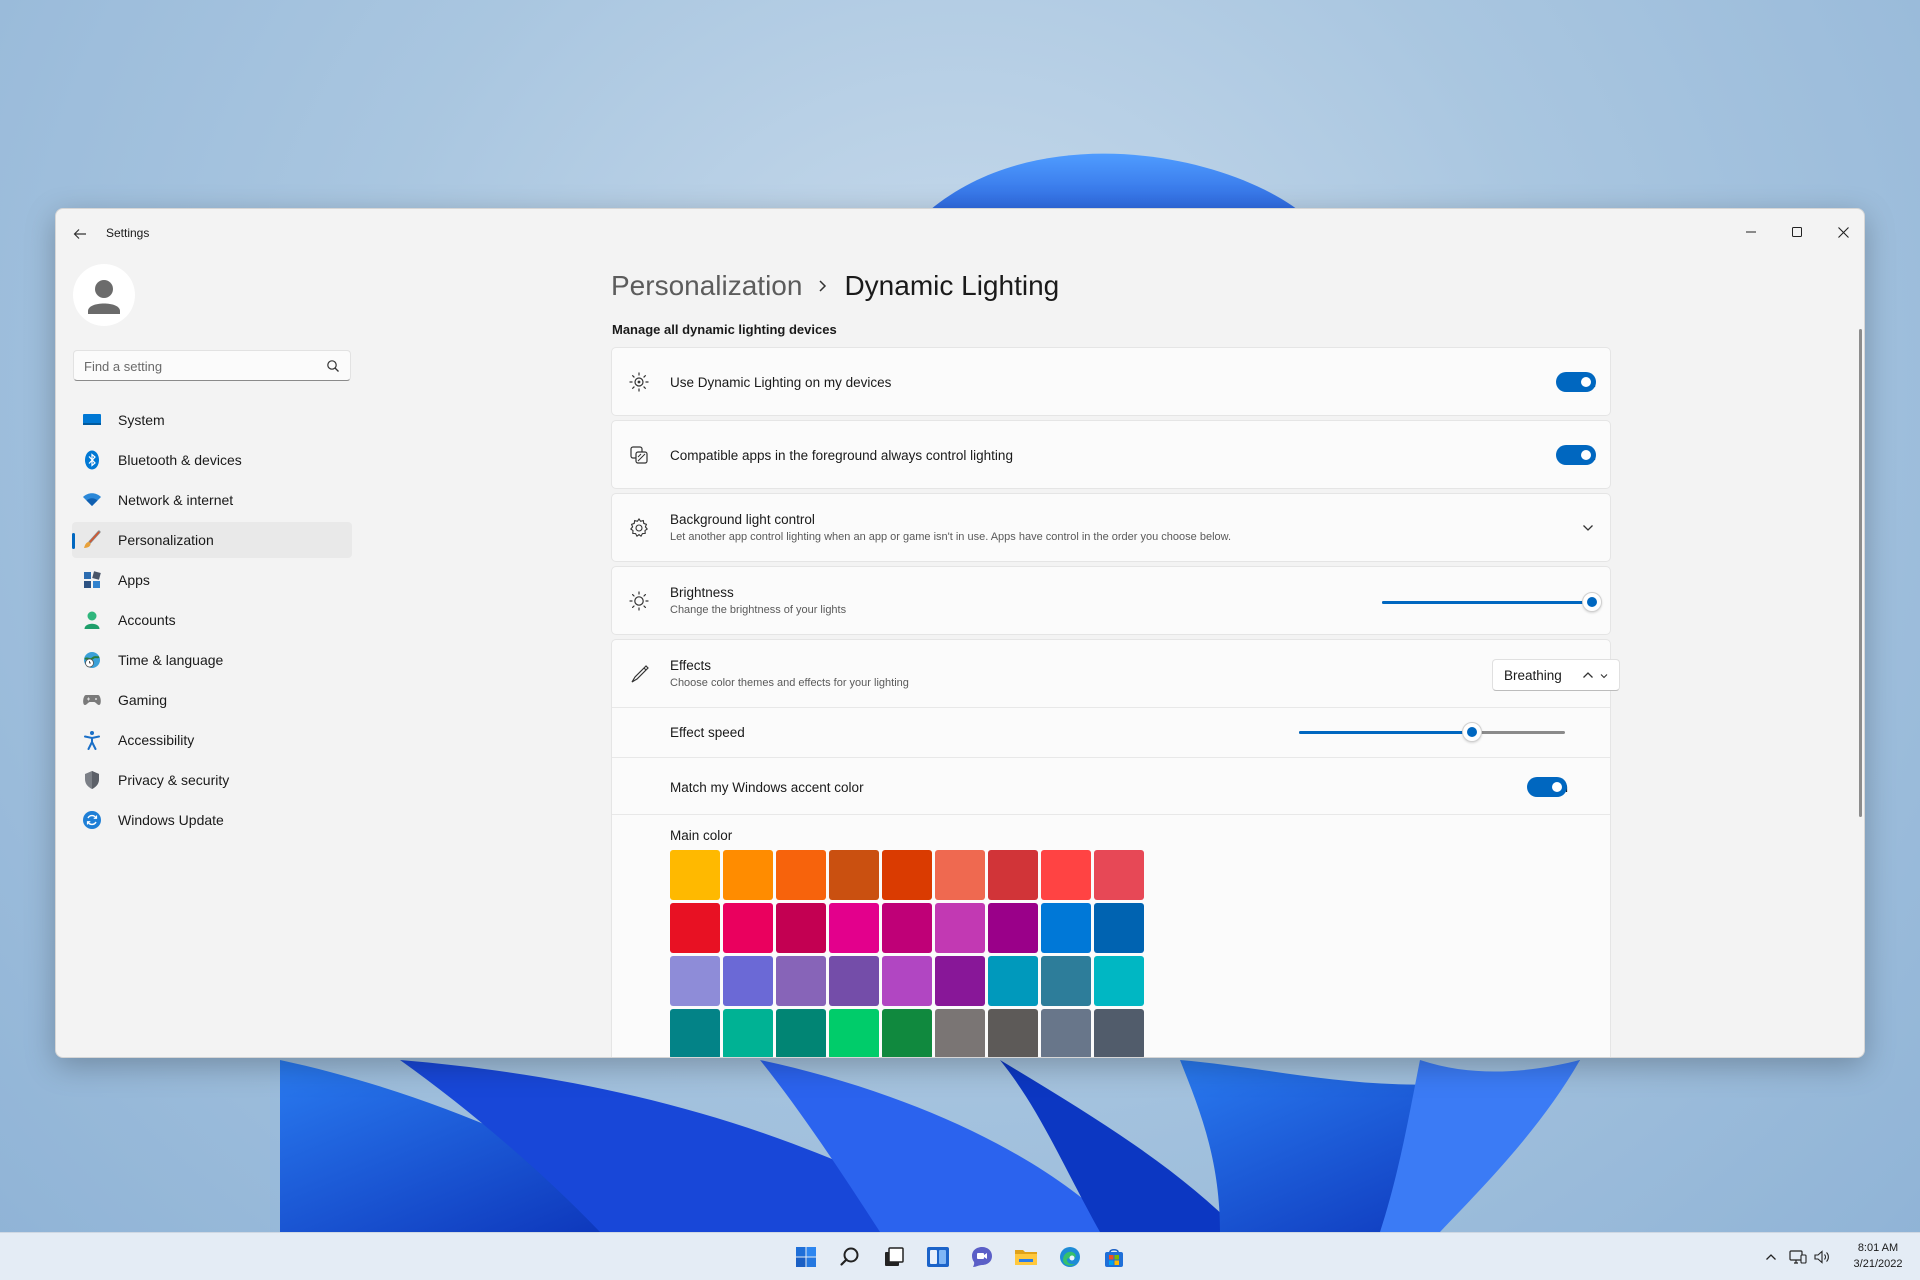  I want to click on windows-start-icon, so click(806, 1257).